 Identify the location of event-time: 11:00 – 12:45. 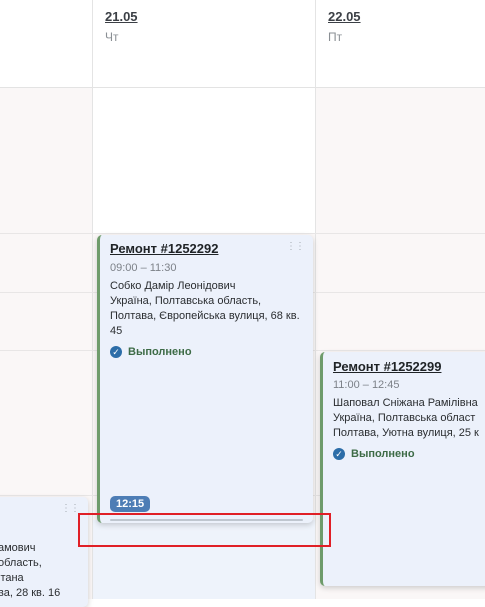
(366, 385).